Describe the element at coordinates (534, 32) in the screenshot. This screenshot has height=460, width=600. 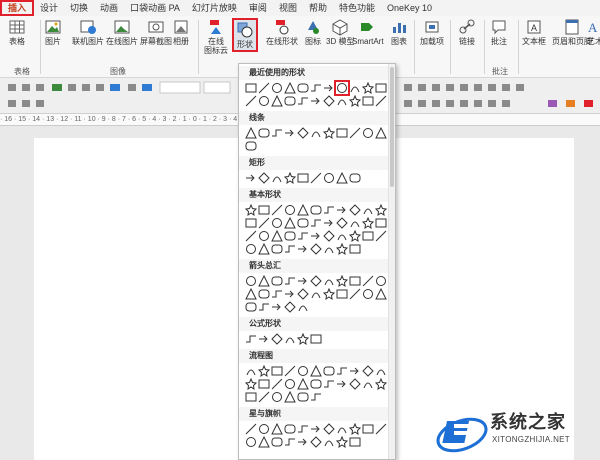
I see `textbox-button: A 文本框` at that location.